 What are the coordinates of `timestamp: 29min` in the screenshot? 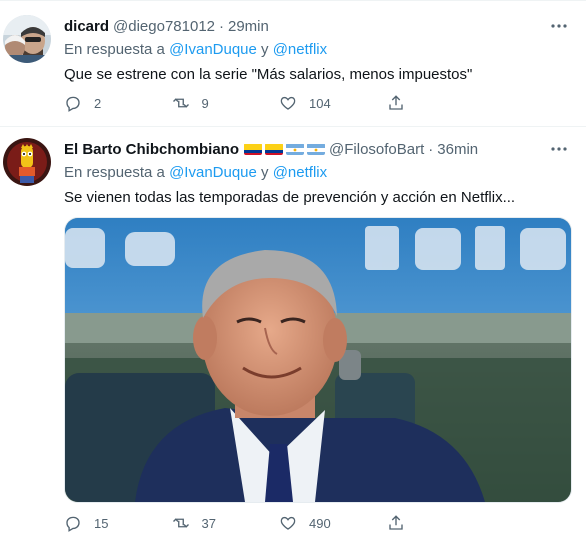 It's located at (248, 26).